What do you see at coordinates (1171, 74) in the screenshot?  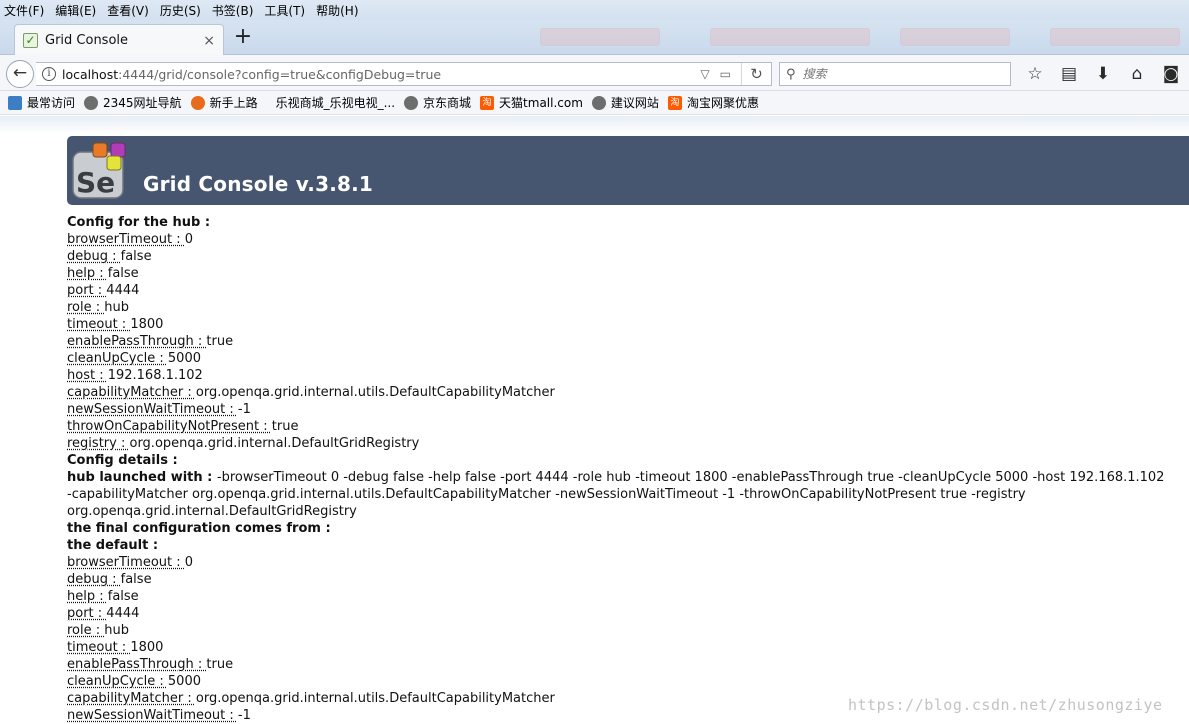 I see `pocket-icon: ◙` at bounding box center [1171, 74].